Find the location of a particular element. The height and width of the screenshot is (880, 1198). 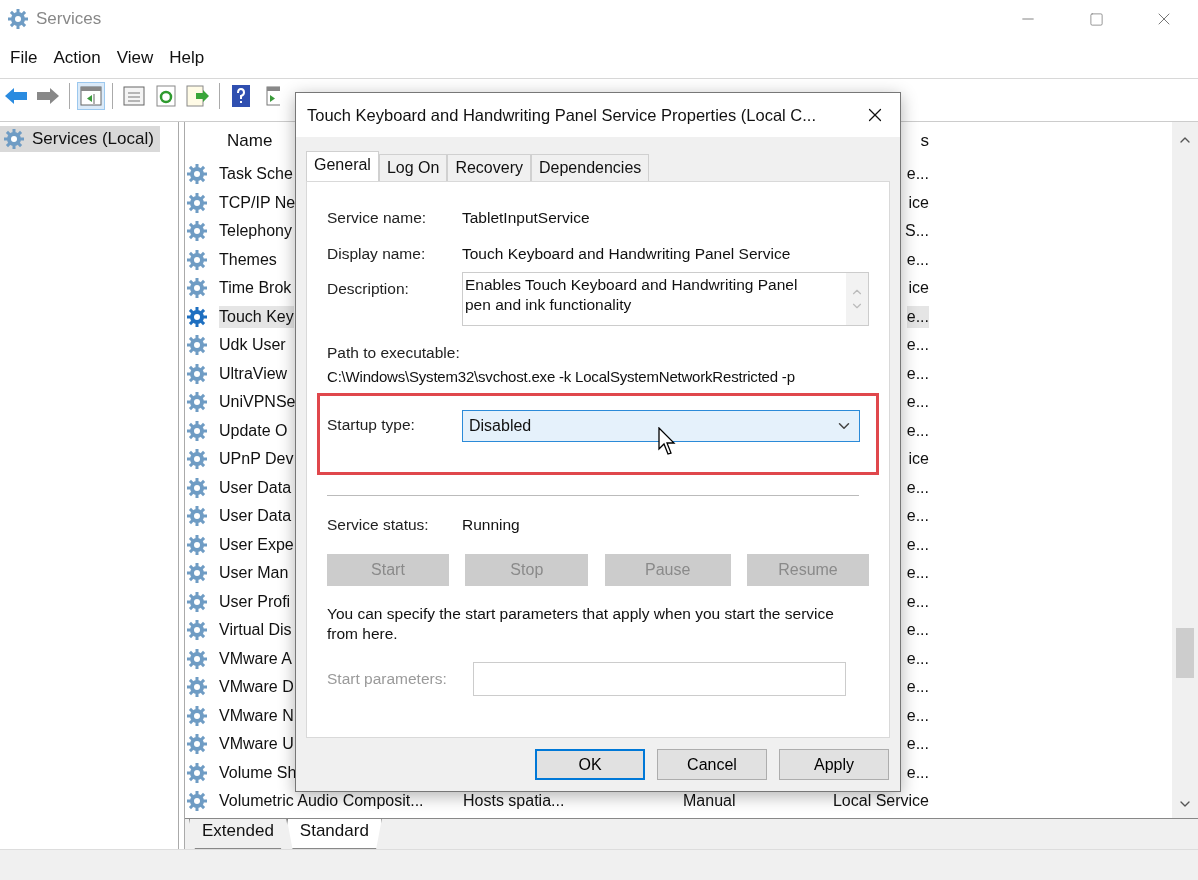

service-name-cell-text: User Data is located at coordinates (255, 516).